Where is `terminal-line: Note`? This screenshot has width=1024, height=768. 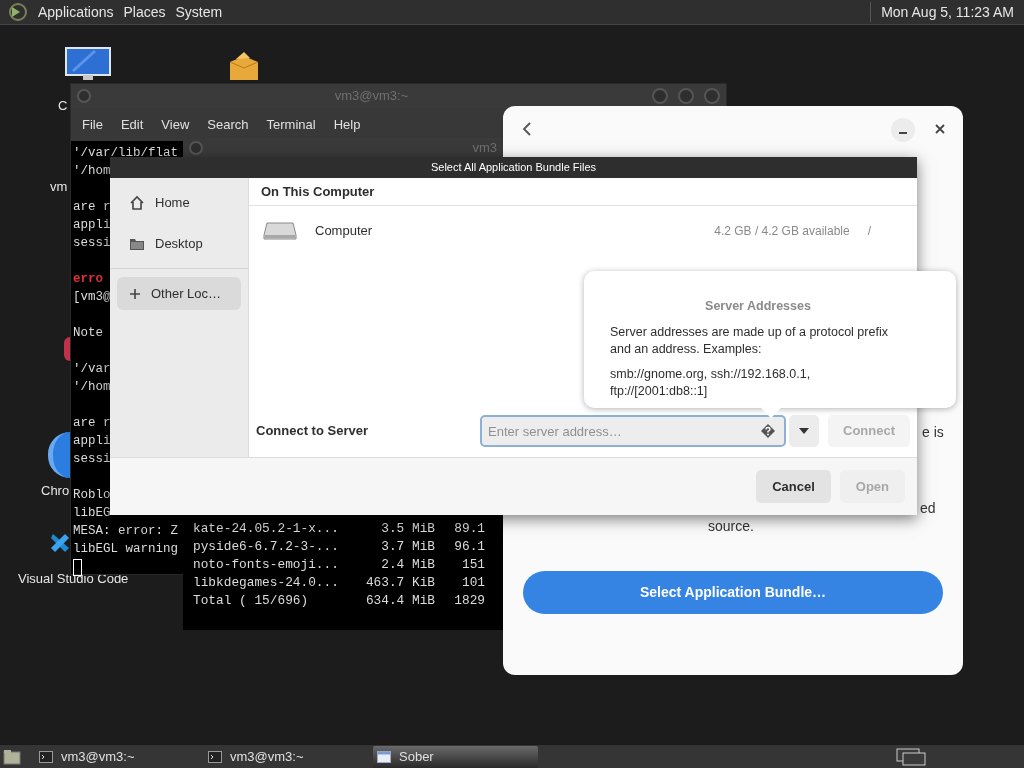
terminal-line: Note is located at coordinates (88, 333).